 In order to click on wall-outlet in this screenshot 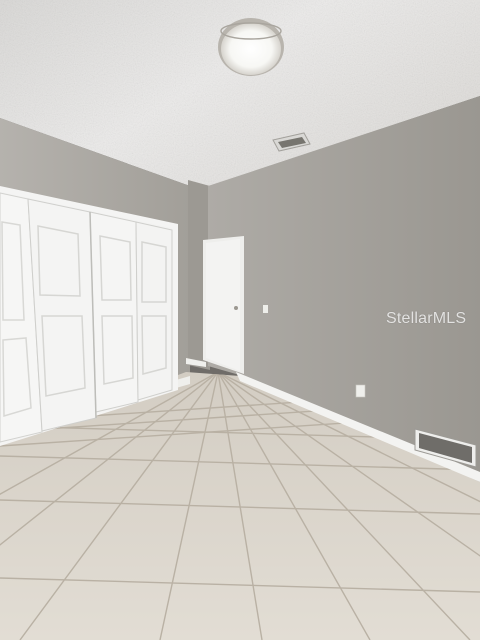, I will do `click(360, 391)`.